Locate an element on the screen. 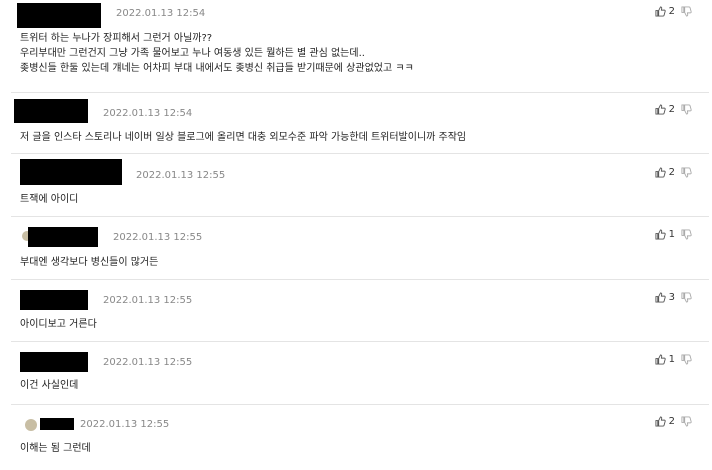  comment-text-line: 아이디보고 거른다 is located at coordinates (58, 324).